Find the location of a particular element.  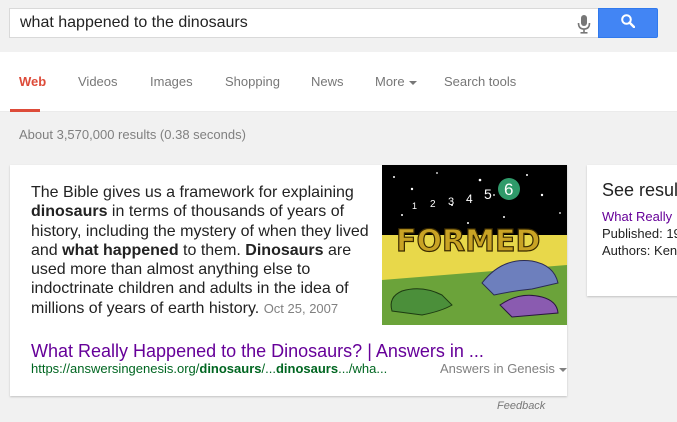

tab-more: More is located at coordinates (396, 81).